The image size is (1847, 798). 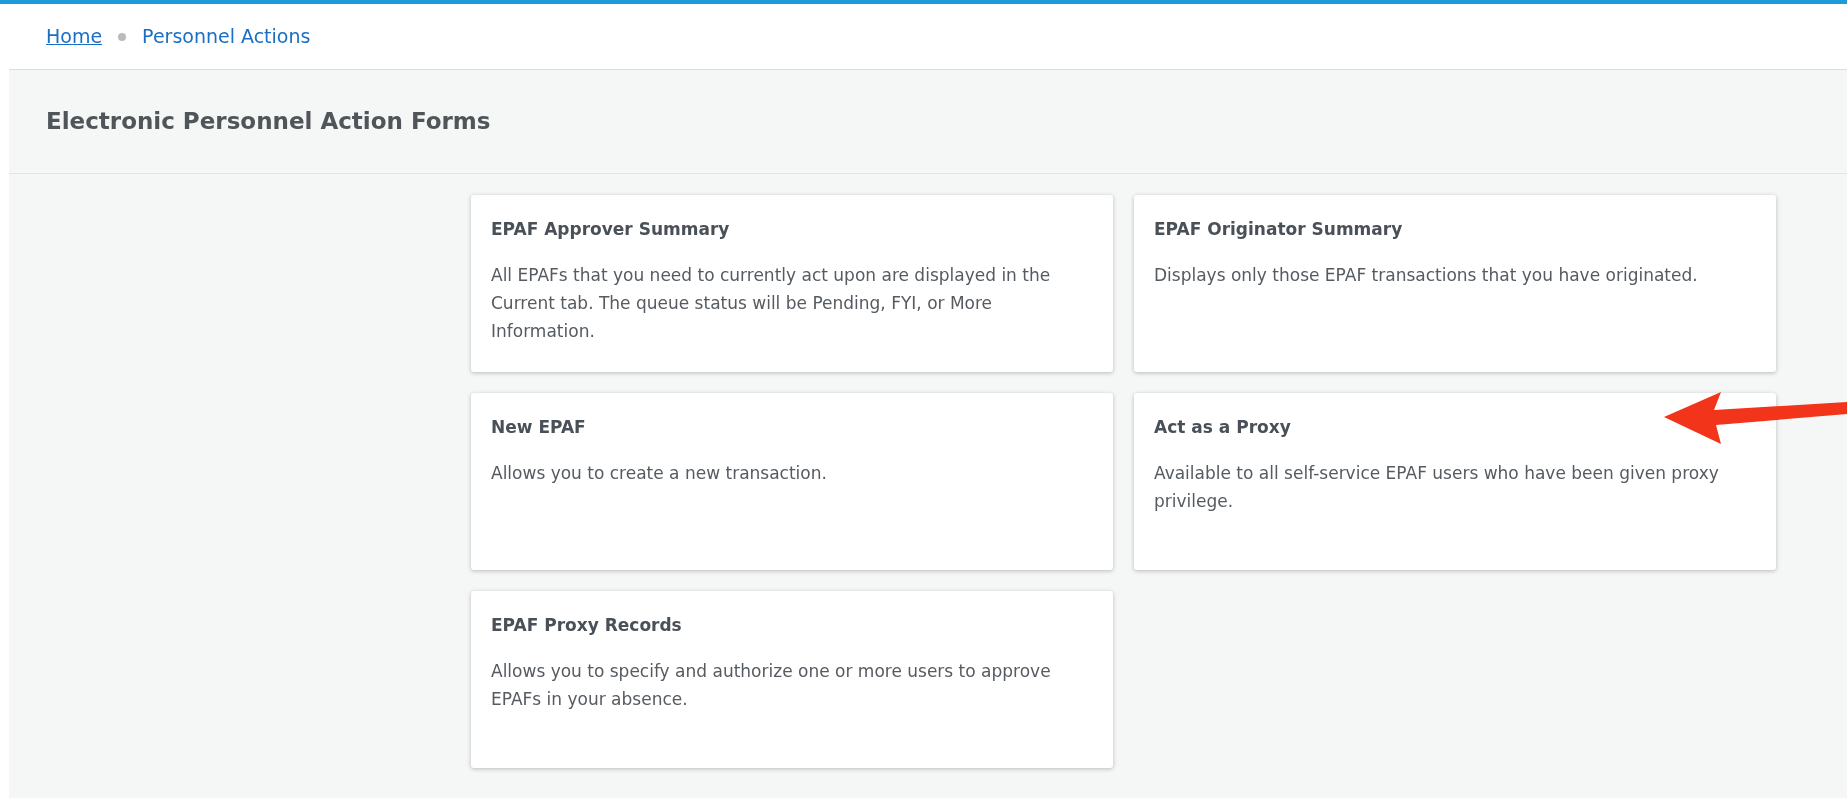 I want to click on card-description: Displays only those EPAF transactions that you have originated., so click(x=1426, y=275).